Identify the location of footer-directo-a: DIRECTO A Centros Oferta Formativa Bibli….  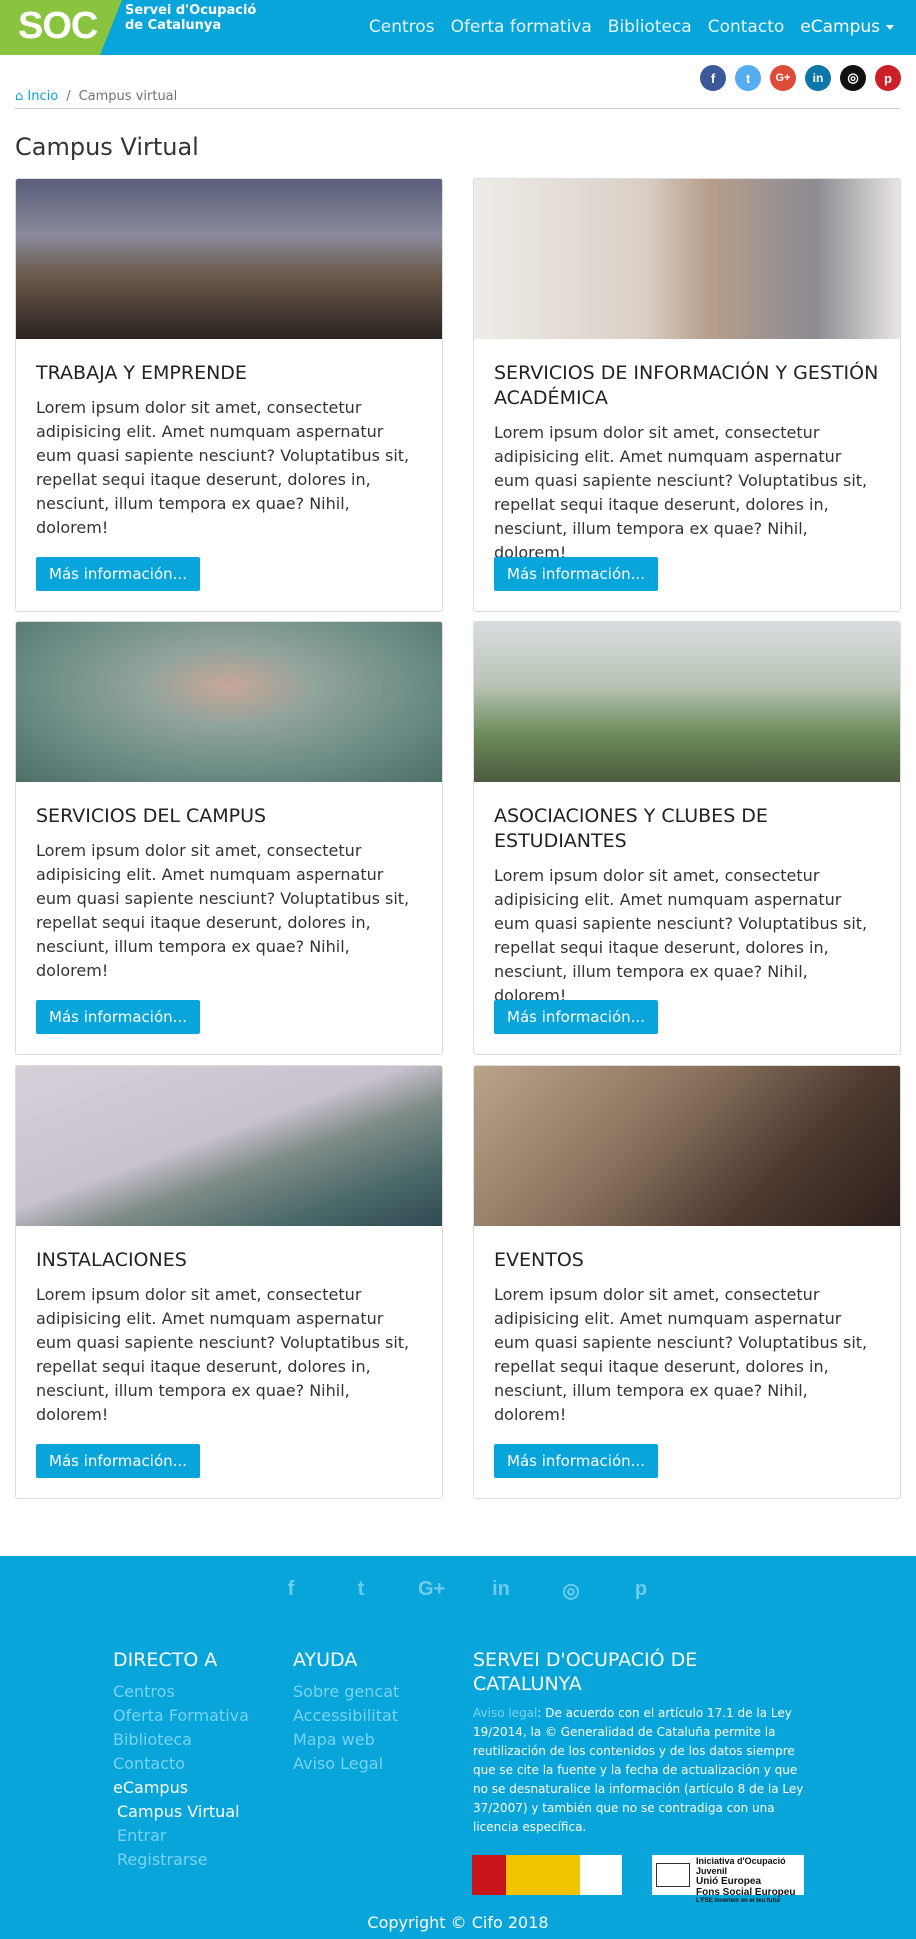
(193, 1760).